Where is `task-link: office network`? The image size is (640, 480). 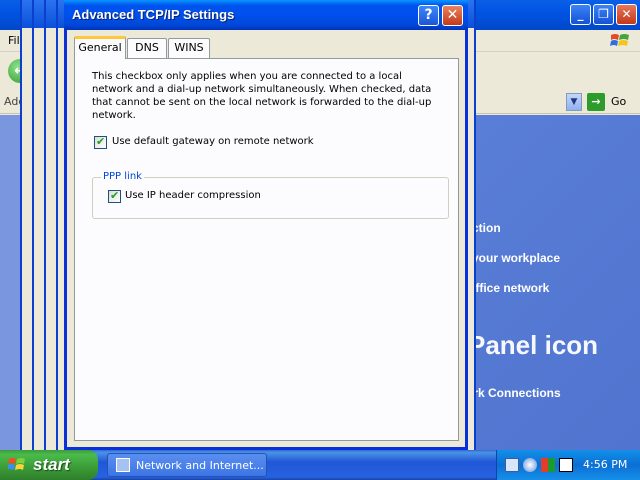
task-link: office network is located at coordinates (508, 288).